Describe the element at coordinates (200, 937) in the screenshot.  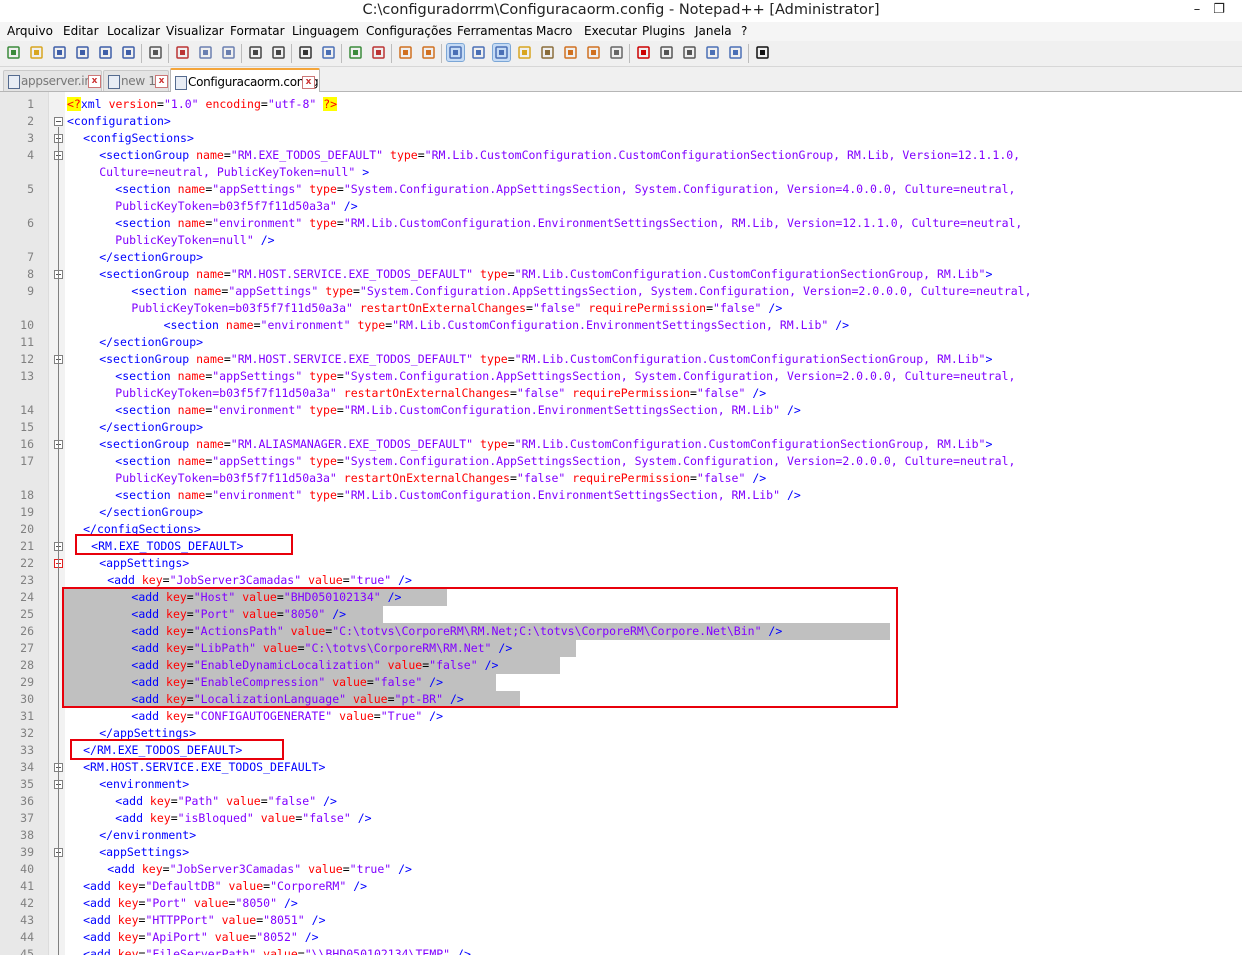
I see `code-line: <add key="ApiPort" value="8052" />` at that location.